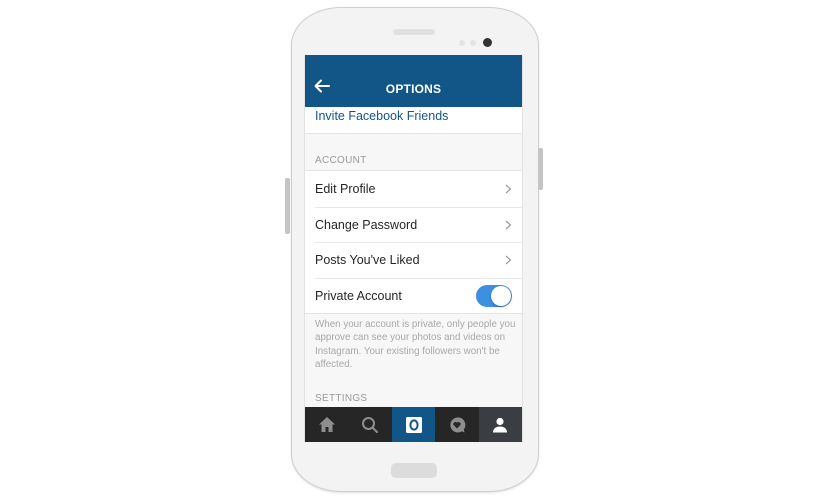 The image size is (830, 500). I want to click on search-icon, so click(370, 424).